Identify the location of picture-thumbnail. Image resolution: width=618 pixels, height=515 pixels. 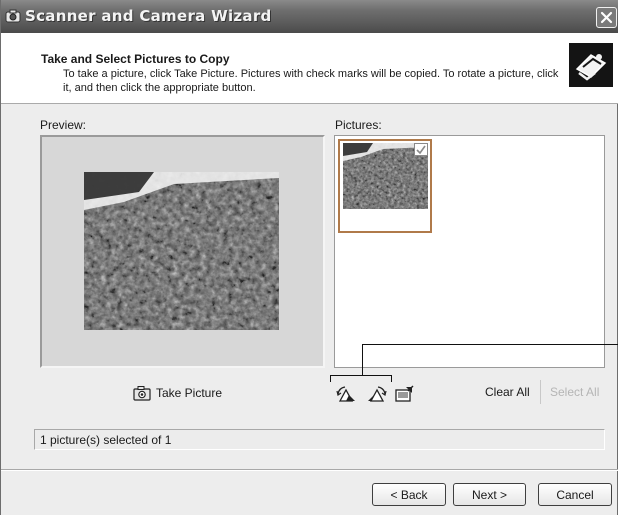
(385, 186).